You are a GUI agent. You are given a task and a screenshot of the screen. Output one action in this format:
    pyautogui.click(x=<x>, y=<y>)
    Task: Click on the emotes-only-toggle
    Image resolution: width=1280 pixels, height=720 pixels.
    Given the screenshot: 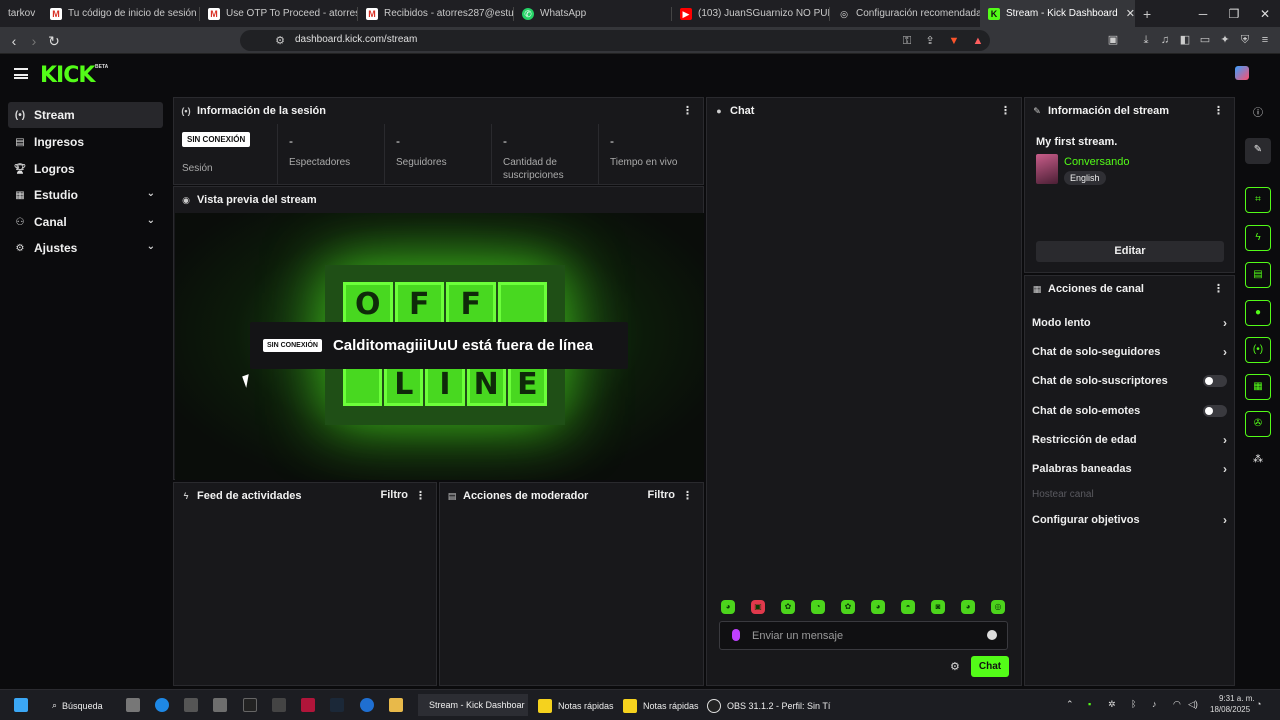 What is the action you would take?
    pyautogui.click(x=1215, y=411)
    